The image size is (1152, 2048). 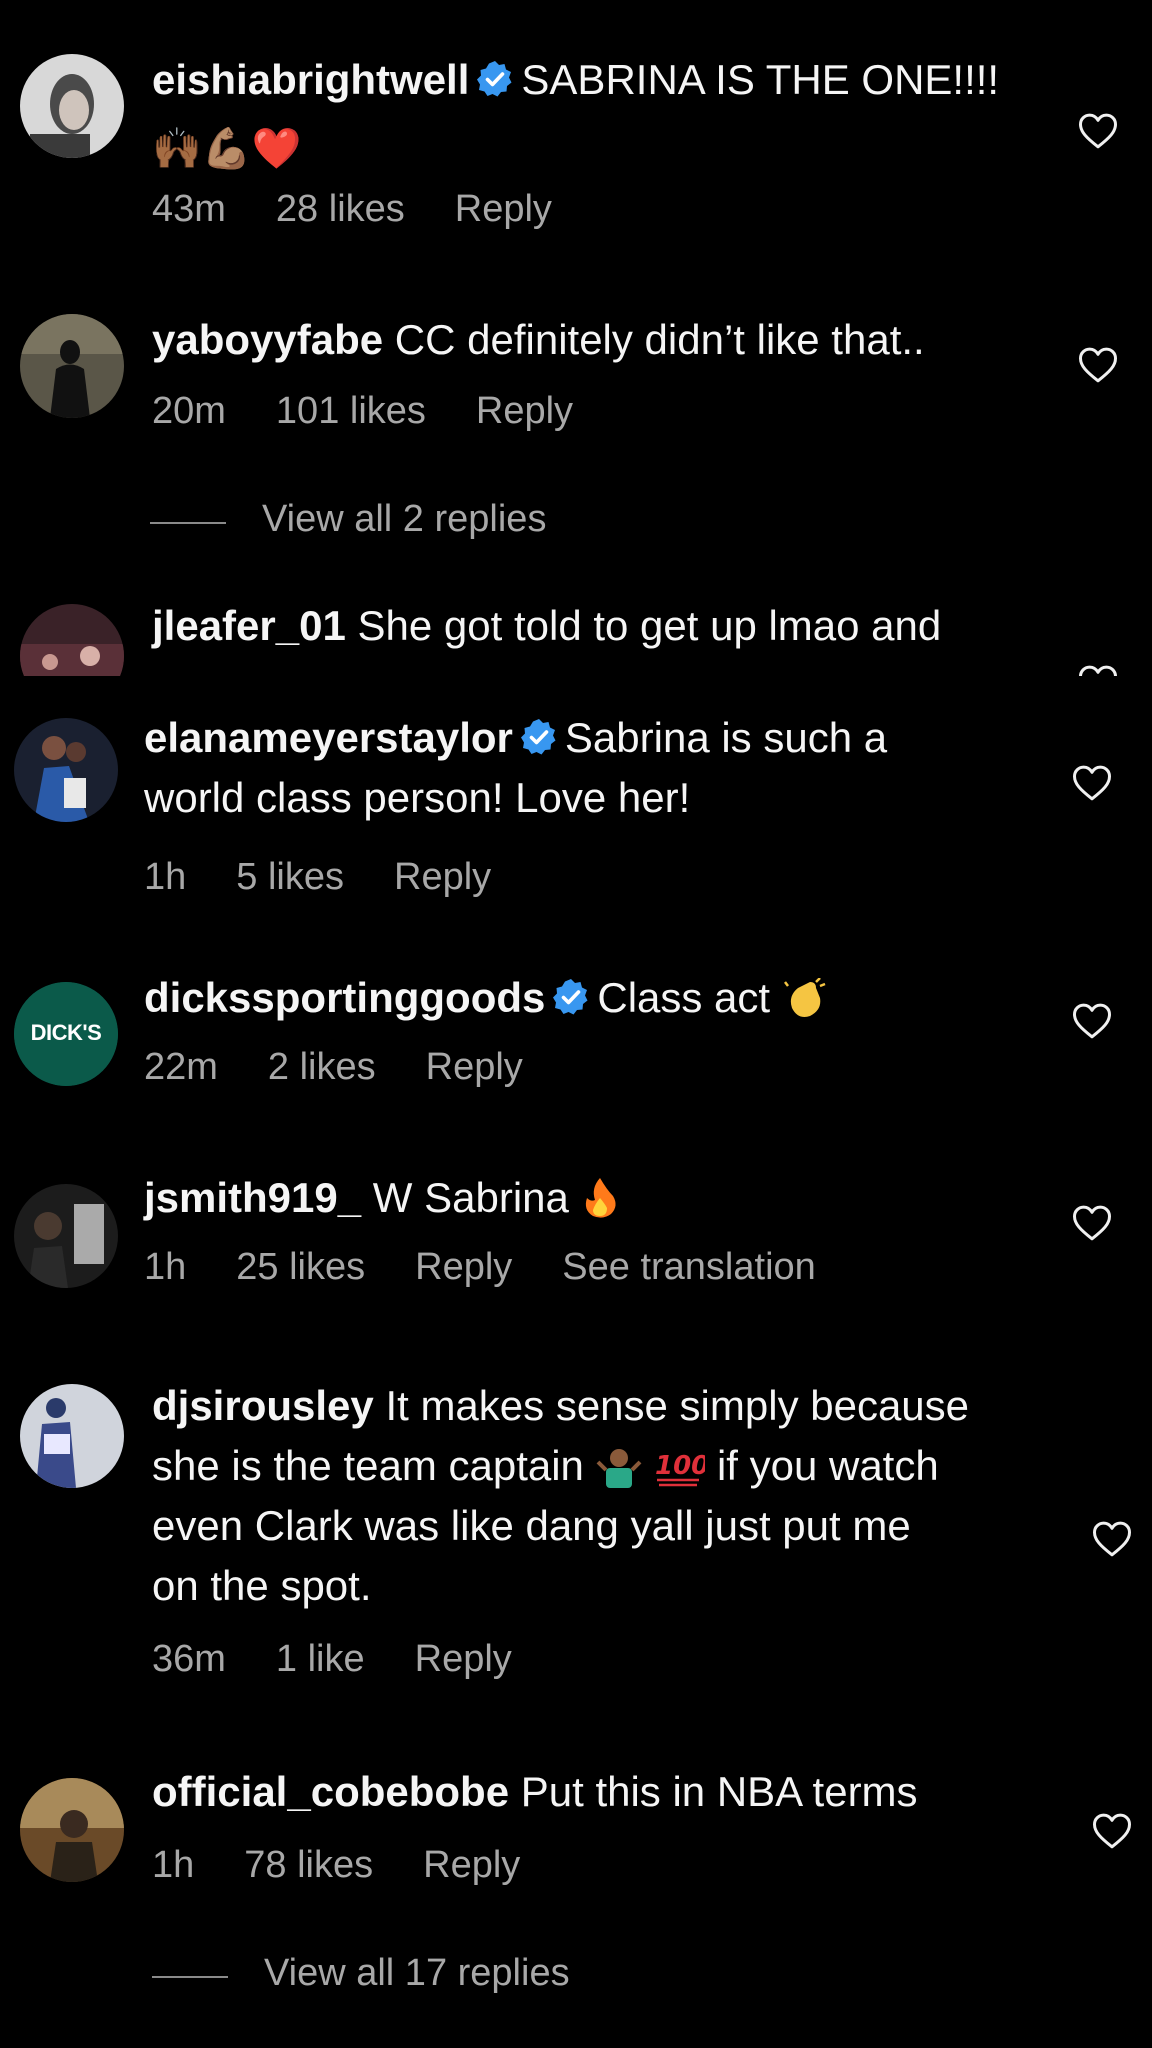 I want to click on comment-meta: 20m 101 likes Reply, so click(x=387, y=411).